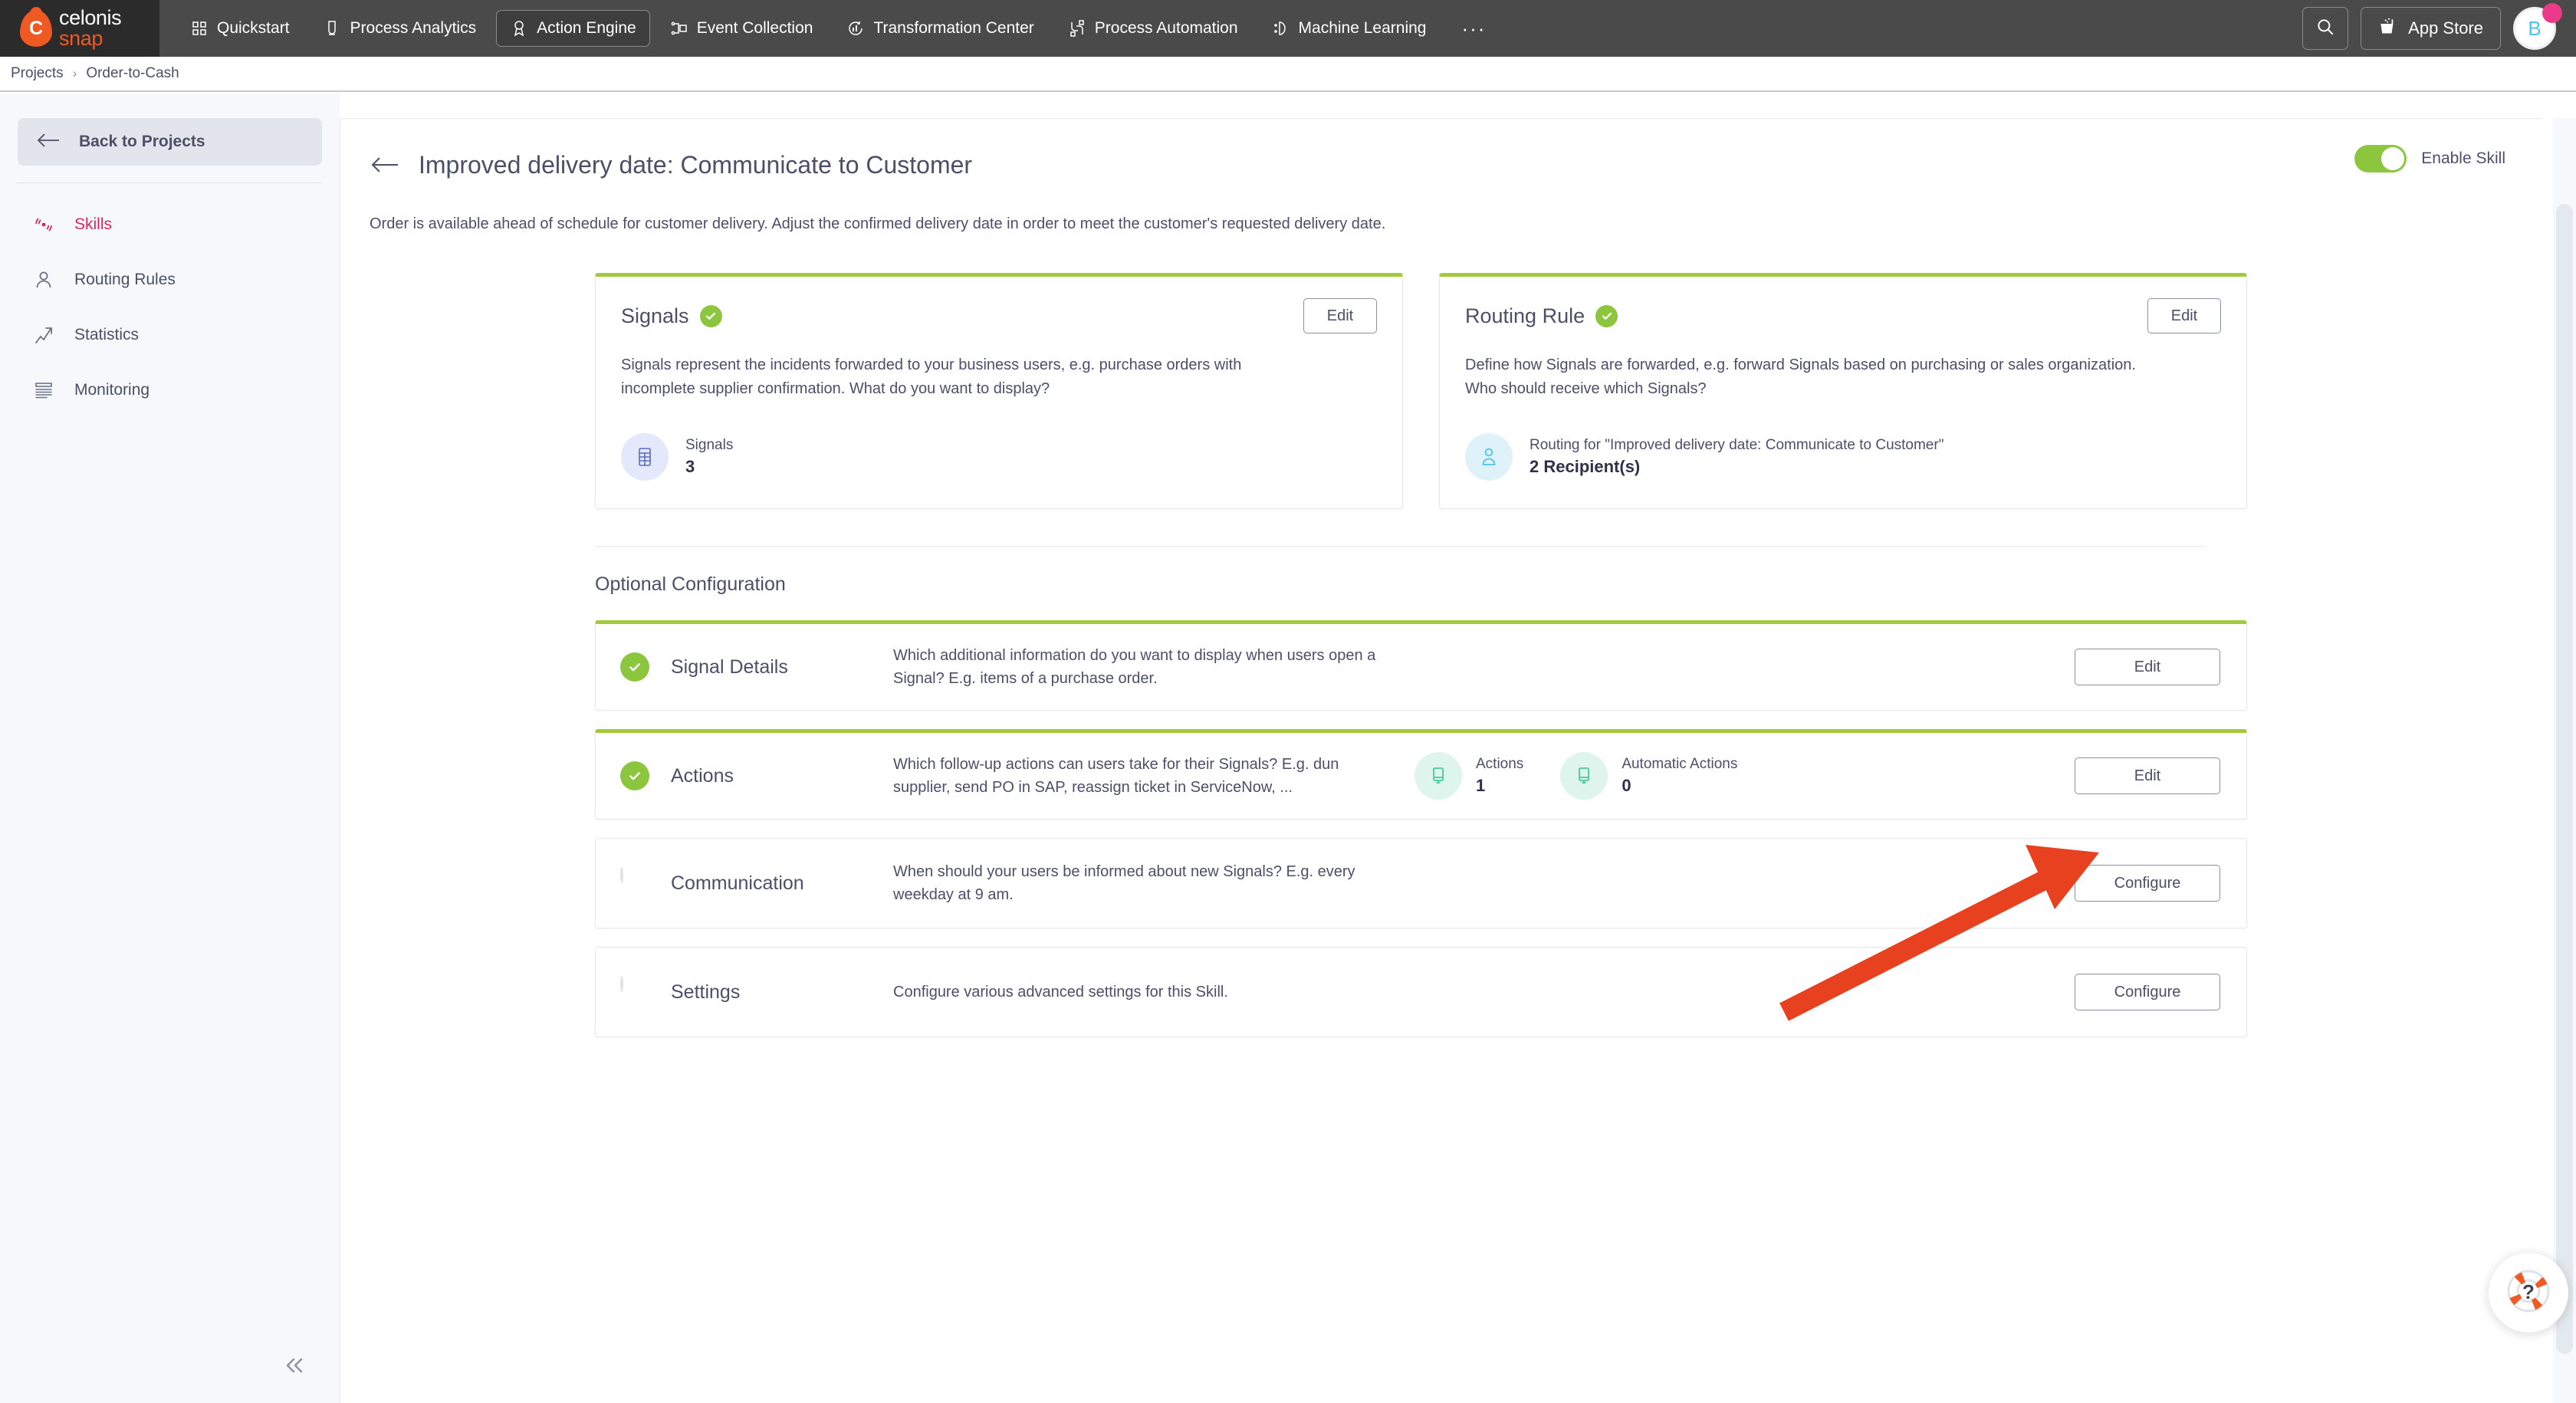 The image size is (2576, 1403). I want to click on table-grid-icon, so click(645, 457).